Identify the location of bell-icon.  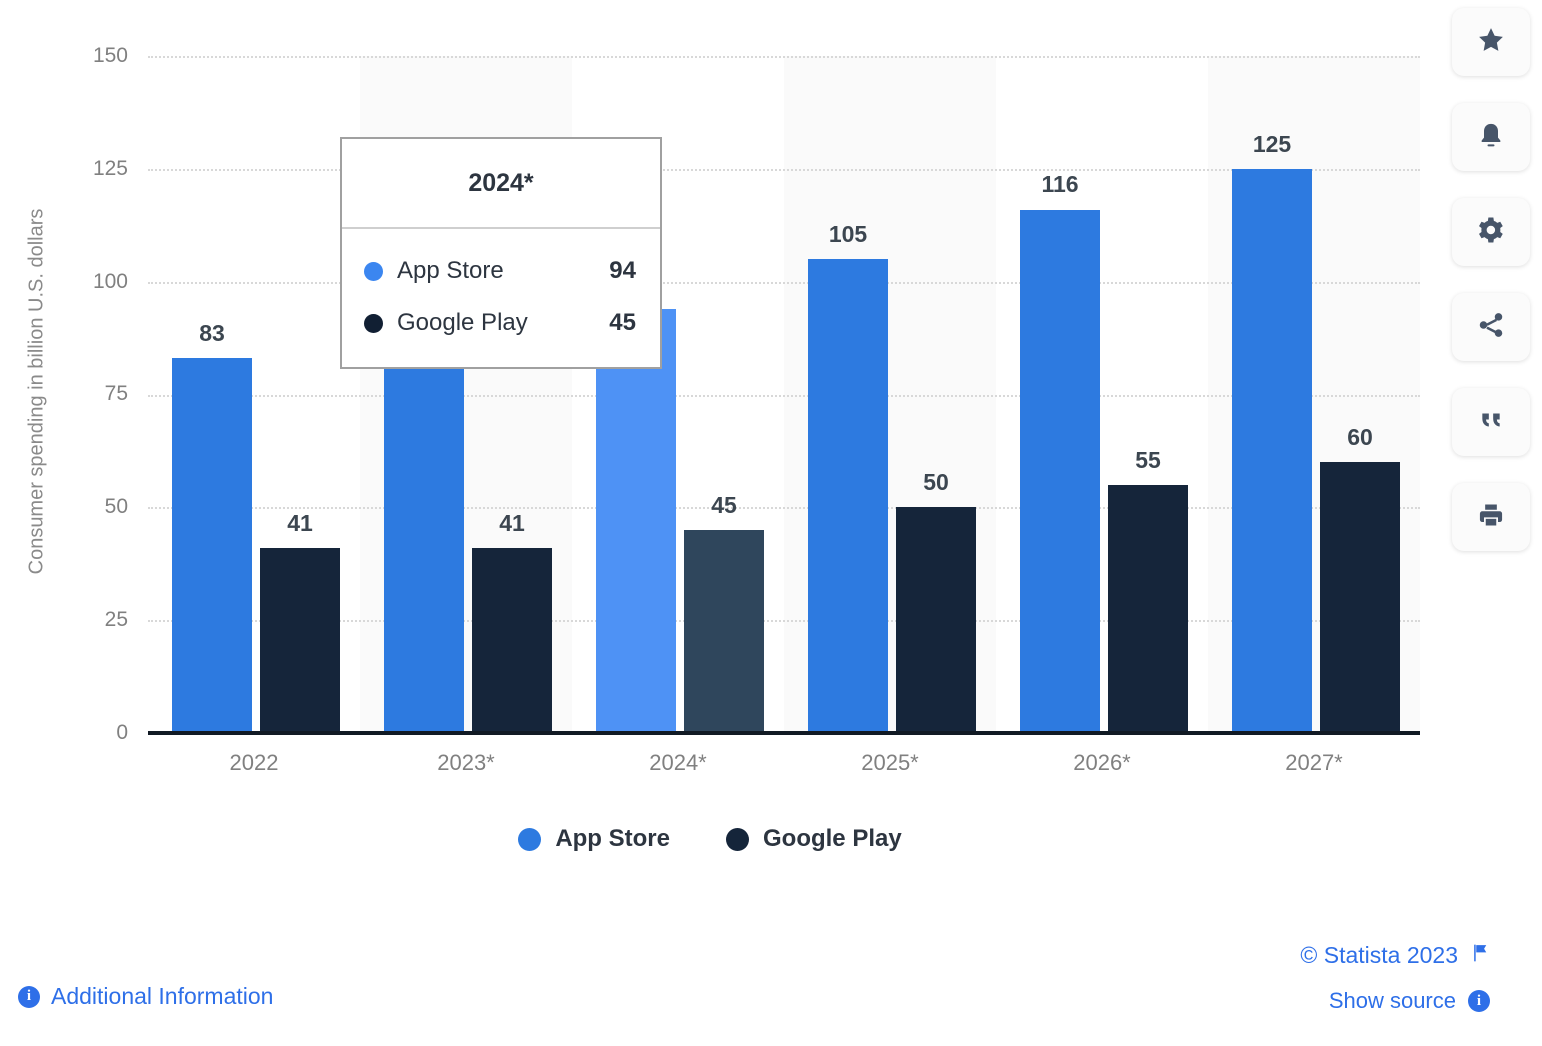
(1491, 137).